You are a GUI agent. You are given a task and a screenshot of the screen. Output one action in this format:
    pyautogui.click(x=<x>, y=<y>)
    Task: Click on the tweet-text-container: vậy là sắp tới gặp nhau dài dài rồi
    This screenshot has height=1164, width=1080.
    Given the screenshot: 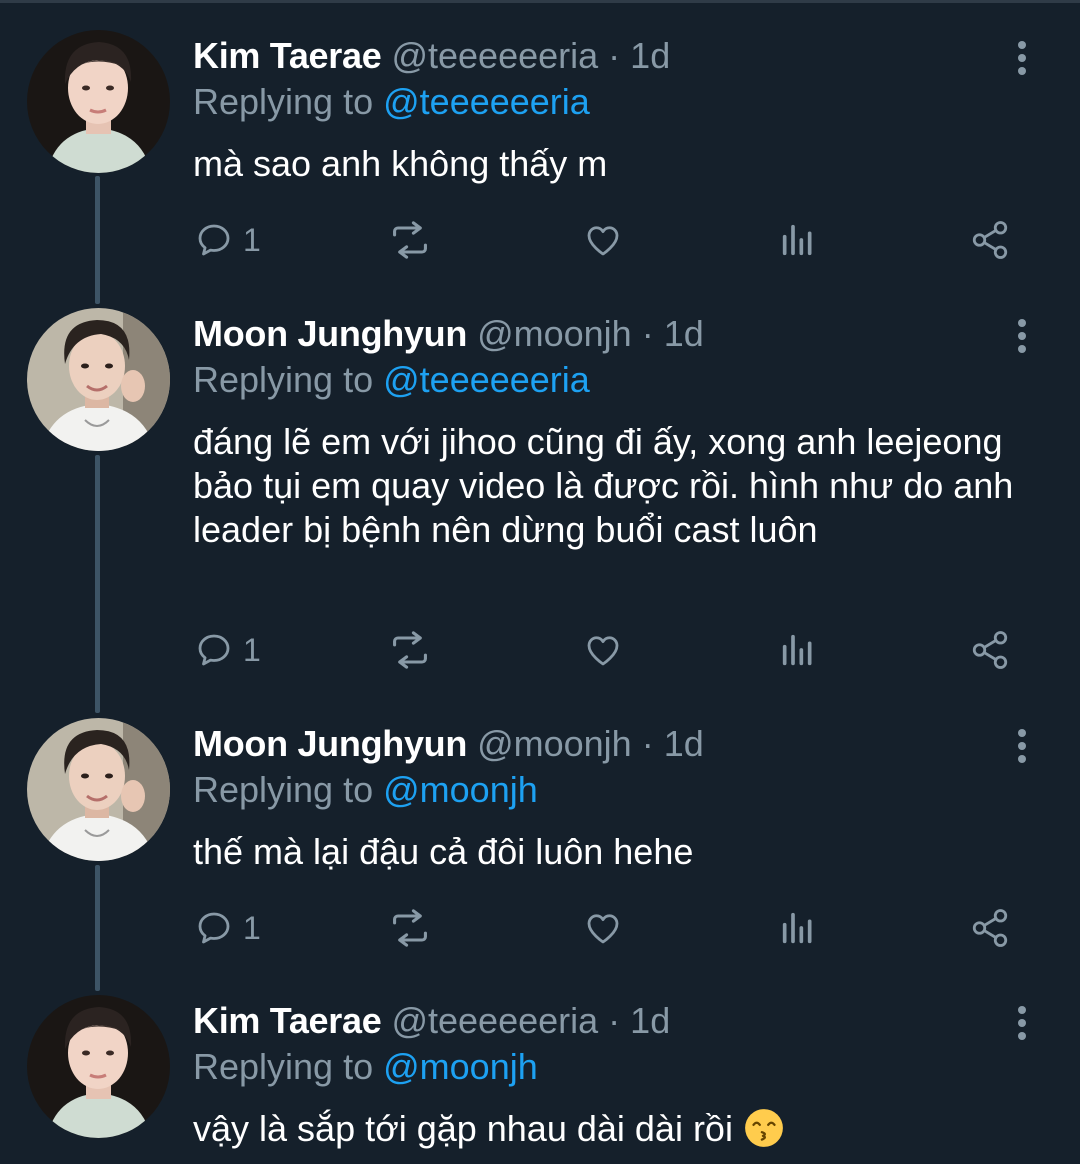 What is the action you would take?
    pyautogui.click(x=613, y=1129)
    